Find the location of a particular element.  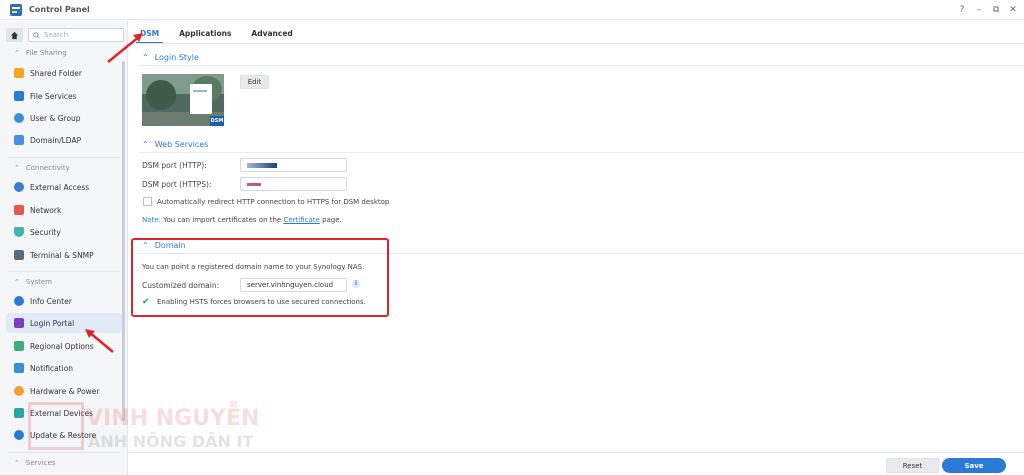

tab-applications: Applications is located at coordinates (205, 35).